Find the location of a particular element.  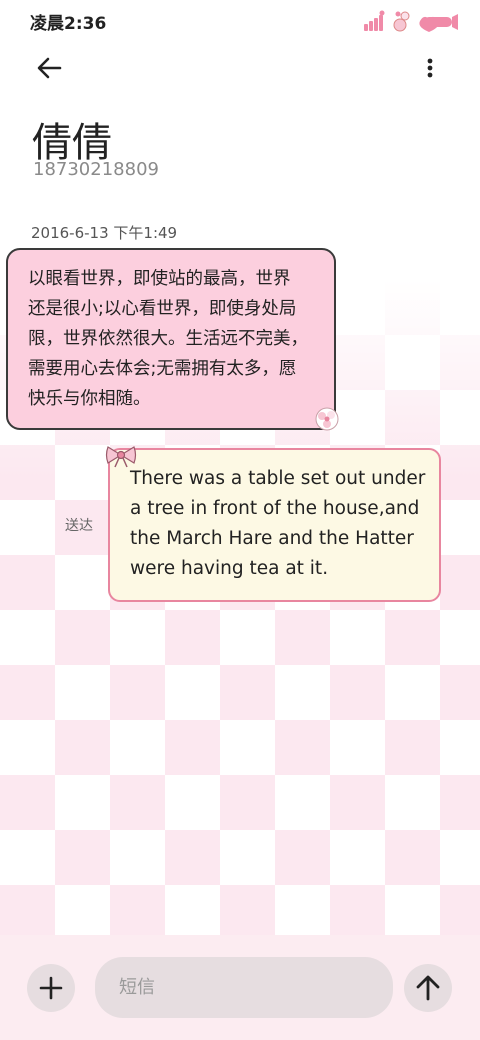

send-button is located at coordinates (428, 988).